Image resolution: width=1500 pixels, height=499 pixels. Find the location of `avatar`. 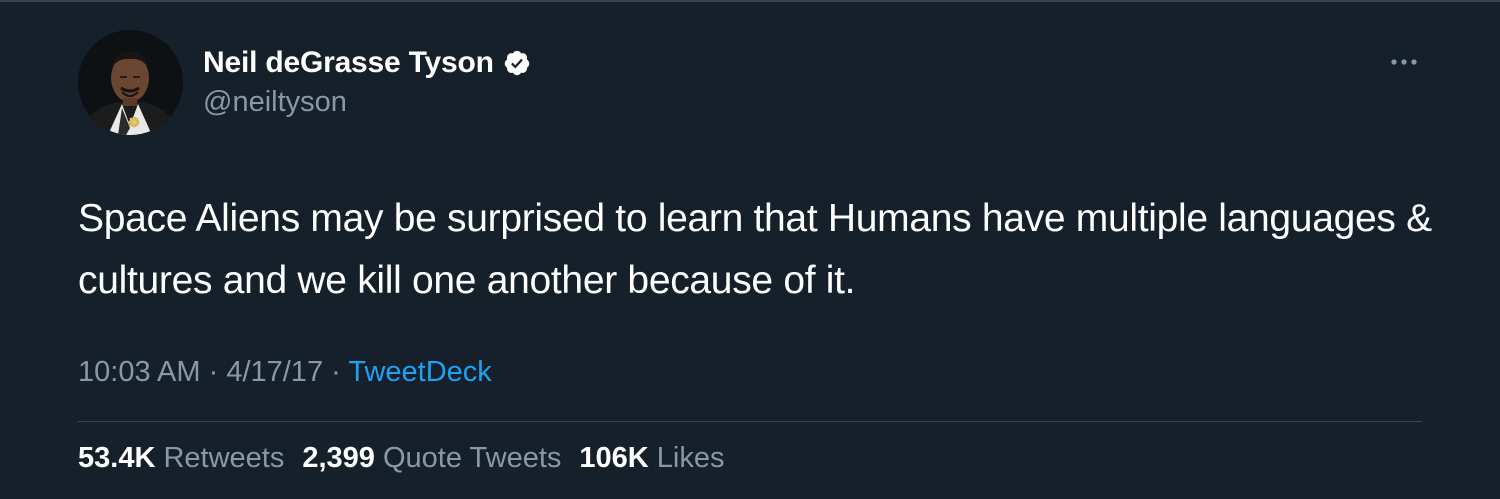

avatar is located at coordinates (130, 82).